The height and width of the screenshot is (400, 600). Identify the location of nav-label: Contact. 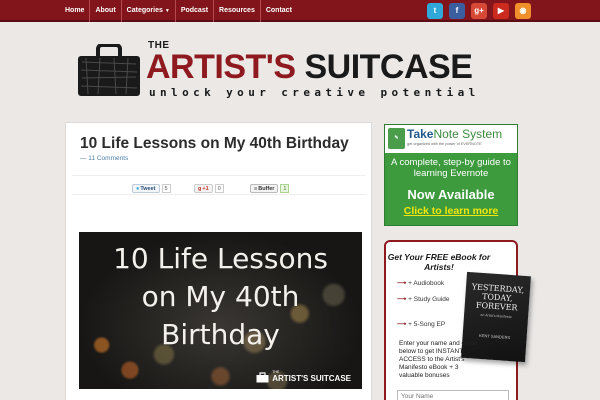
(278, 10).